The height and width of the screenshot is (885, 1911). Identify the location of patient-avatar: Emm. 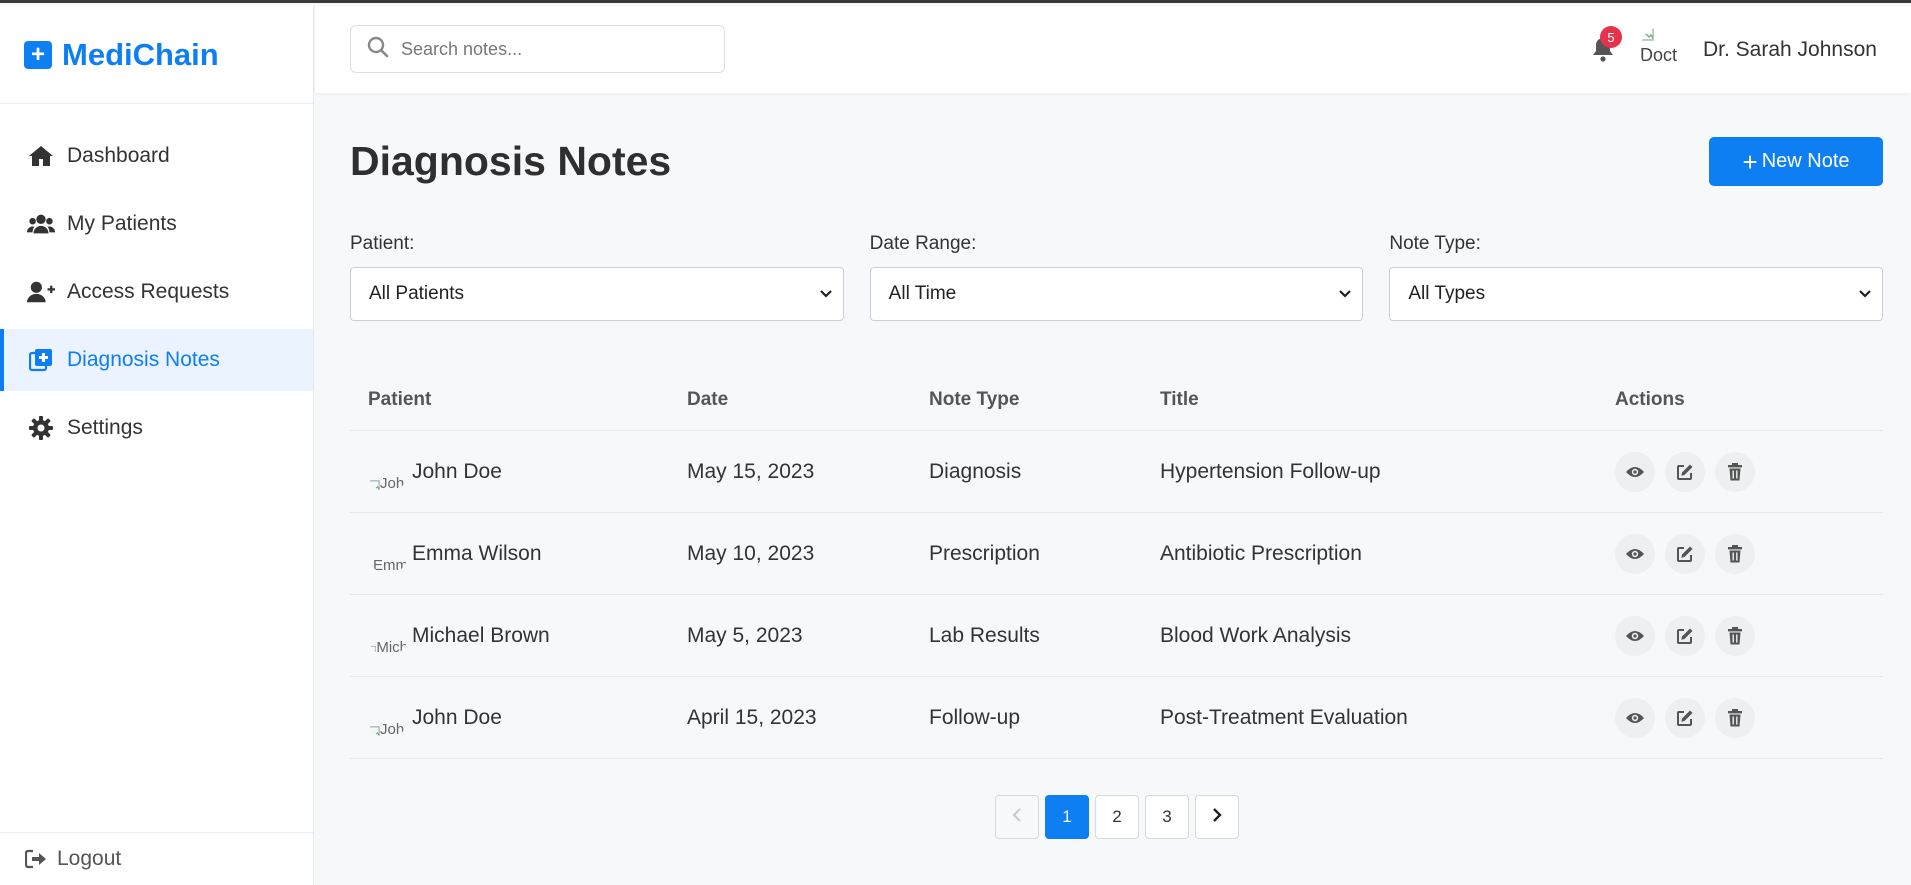
(388, 553).